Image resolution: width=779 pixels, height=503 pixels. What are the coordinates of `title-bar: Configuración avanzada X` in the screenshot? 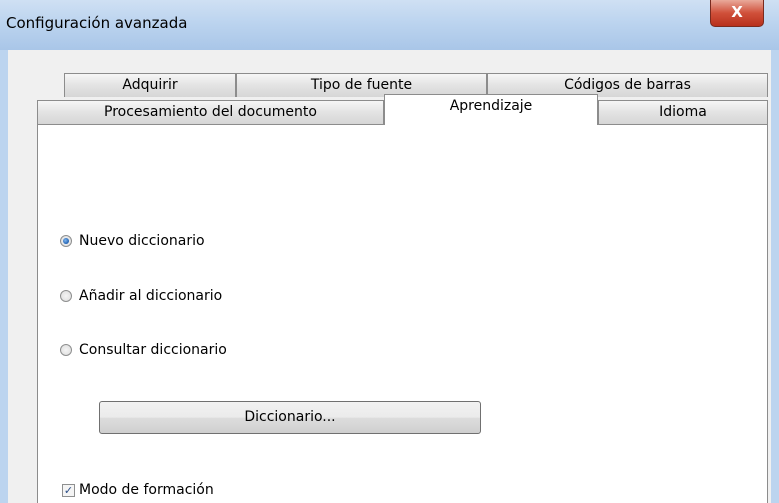 It's located at (389, 25).